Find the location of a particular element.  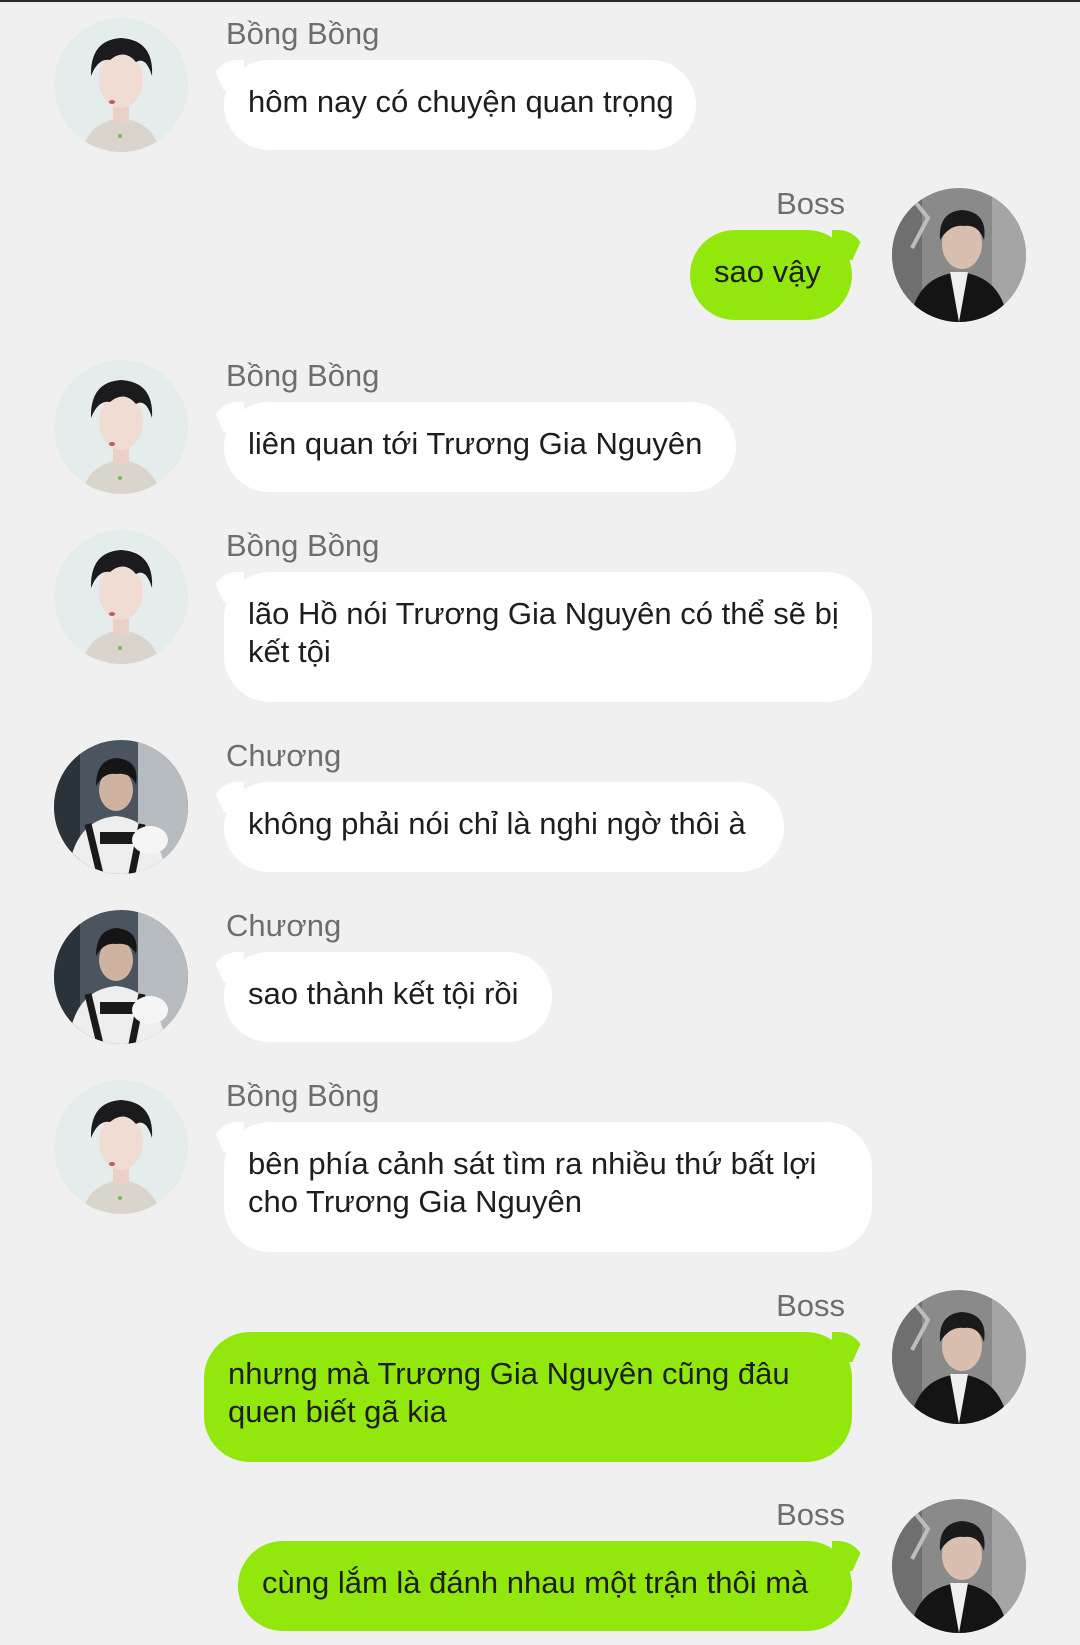

message-bubble: hôm nay có chuyện quan trọng is located at coordinates (460, 105).